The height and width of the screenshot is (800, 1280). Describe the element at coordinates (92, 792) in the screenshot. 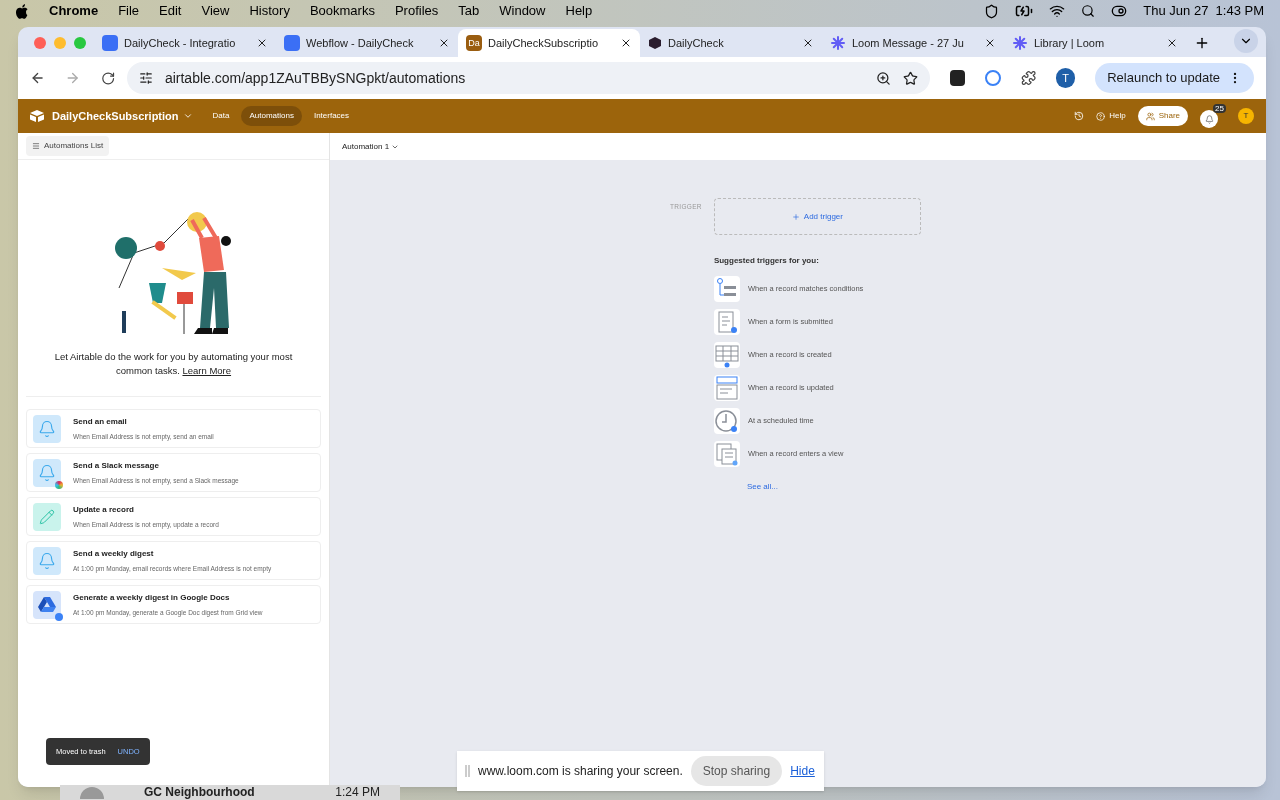

I see `avatar-icon` at that location.